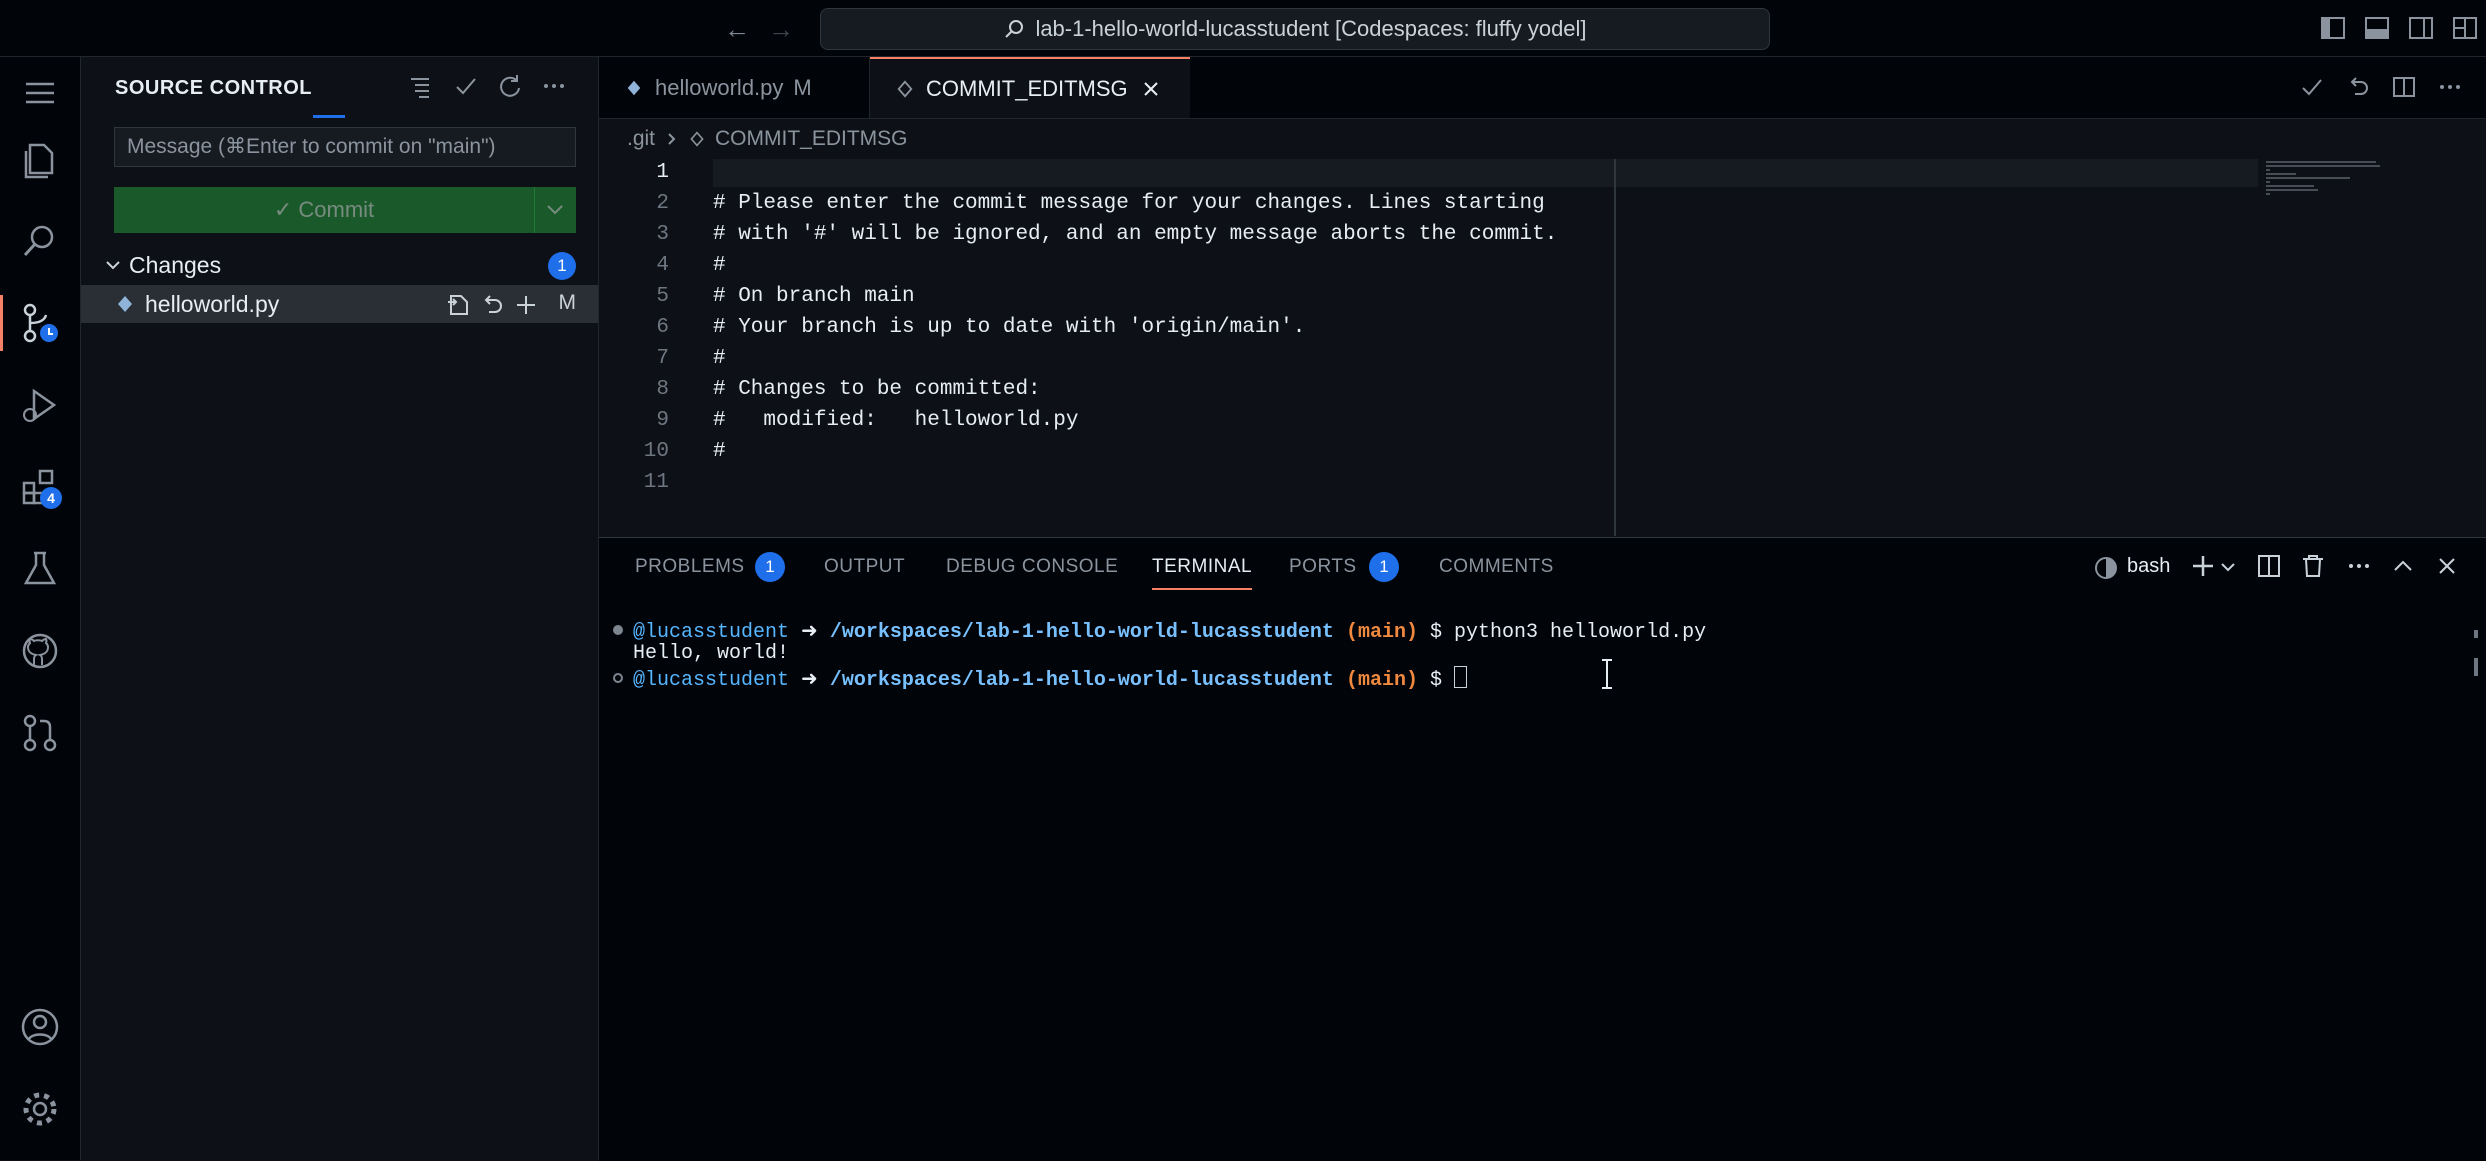 This screenshot has width=2486, height=1161. What do you see at coordinates (2269, 566) in the screenshot?
I see `split-terminal-icon` at bounding box center [2269, 566].